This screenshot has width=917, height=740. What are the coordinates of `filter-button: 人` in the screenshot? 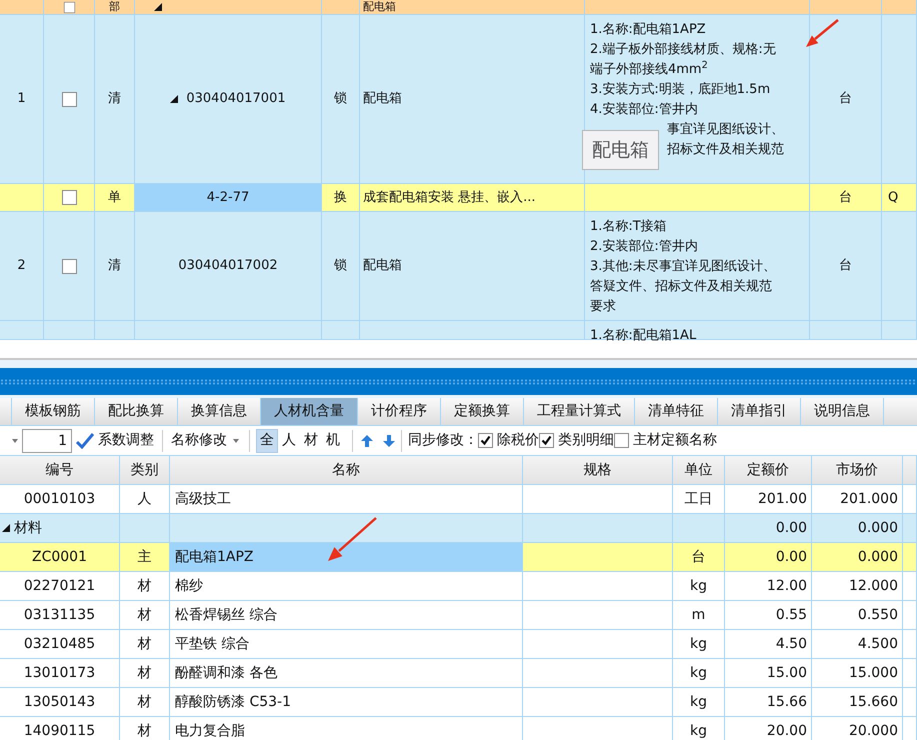 It's located at (289, 440).